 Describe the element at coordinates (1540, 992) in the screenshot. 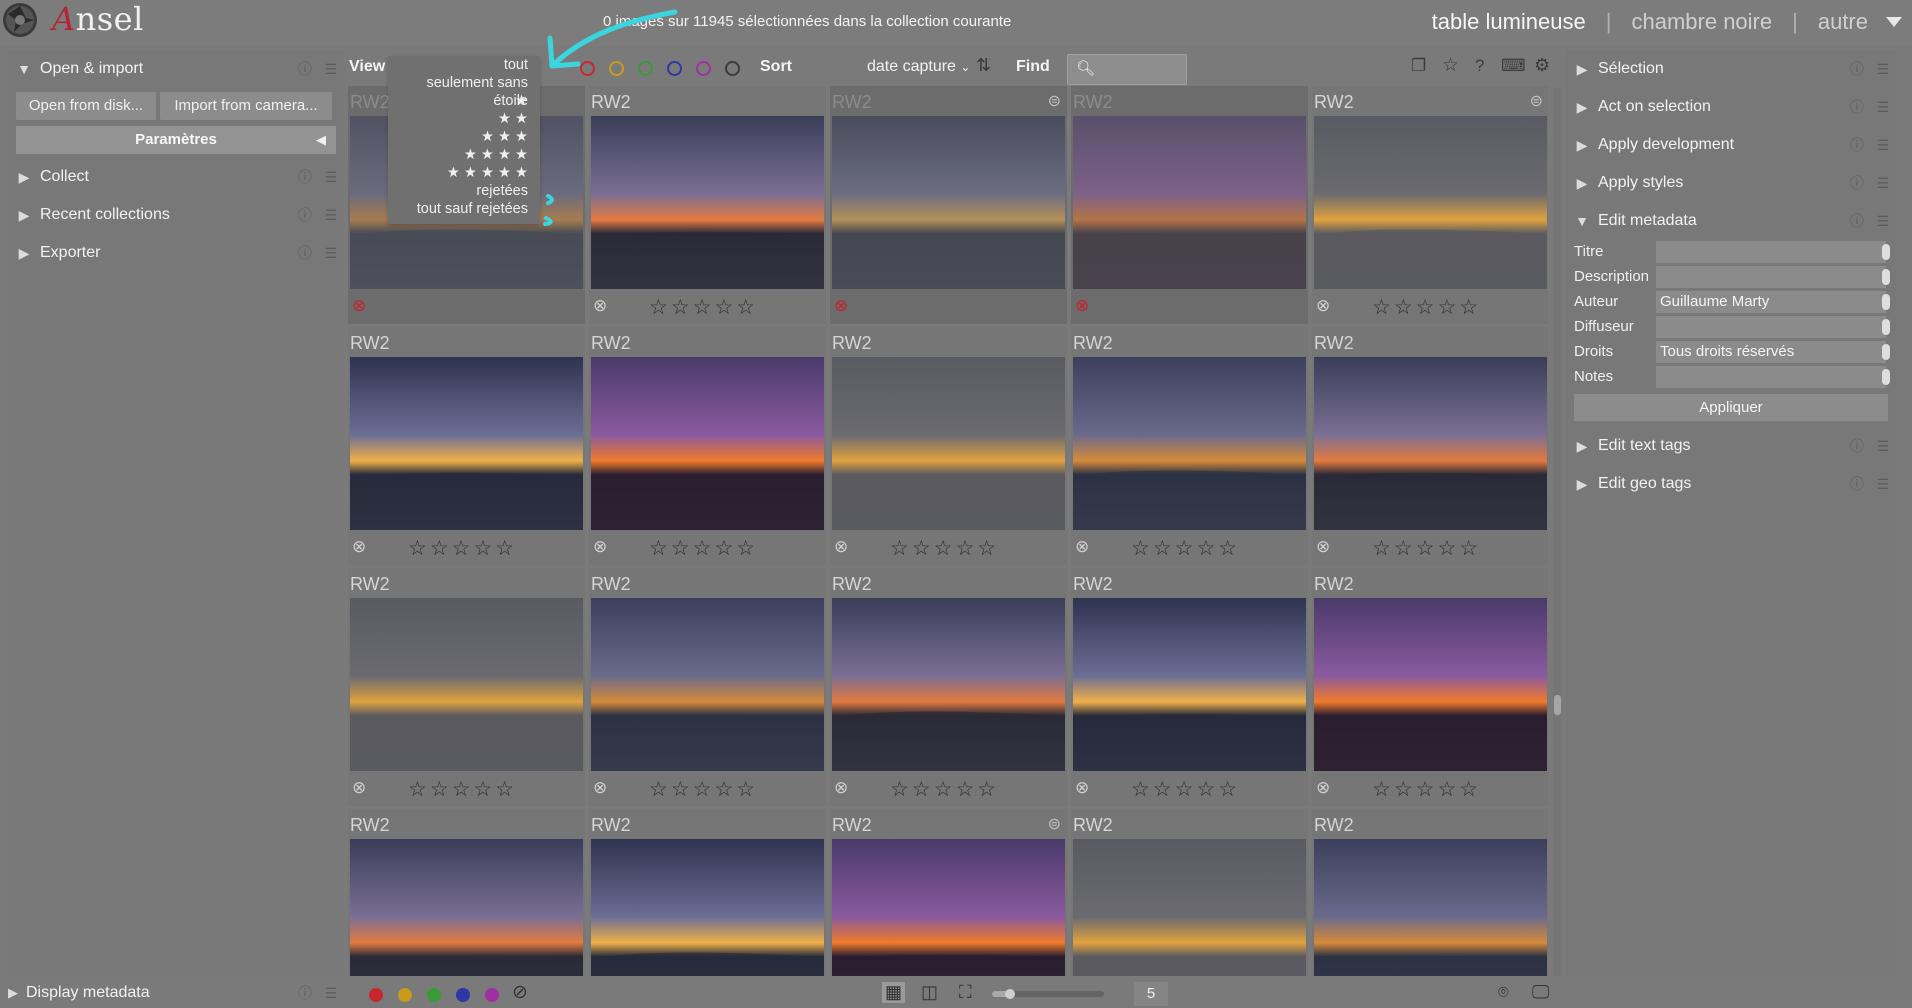

I see `display-profile-icon: 🖵︎` at that location.